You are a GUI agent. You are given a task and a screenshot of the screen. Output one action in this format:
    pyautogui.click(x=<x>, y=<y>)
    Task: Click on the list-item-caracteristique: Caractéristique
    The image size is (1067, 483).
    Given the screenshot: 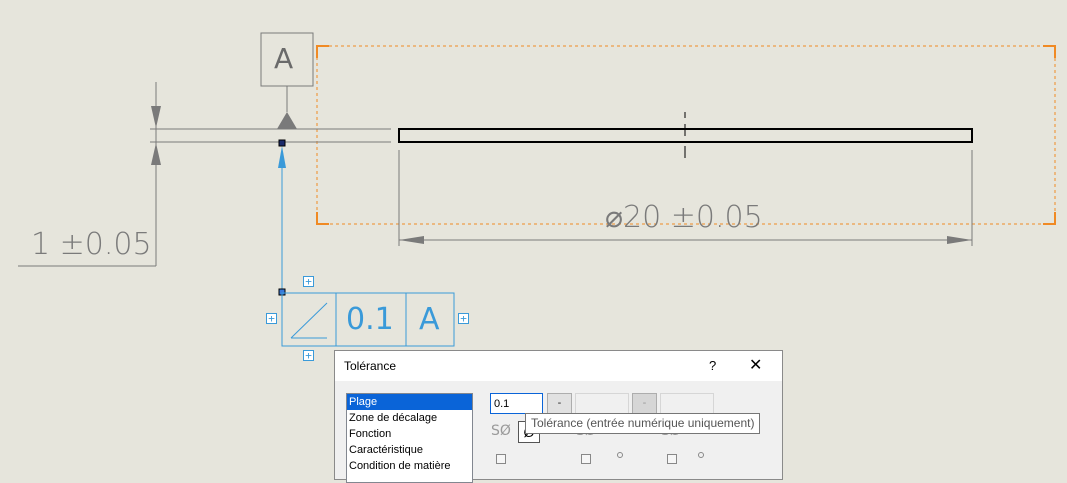 What is the action you would take?
    pyautogui.click(x=409, y=450)
    